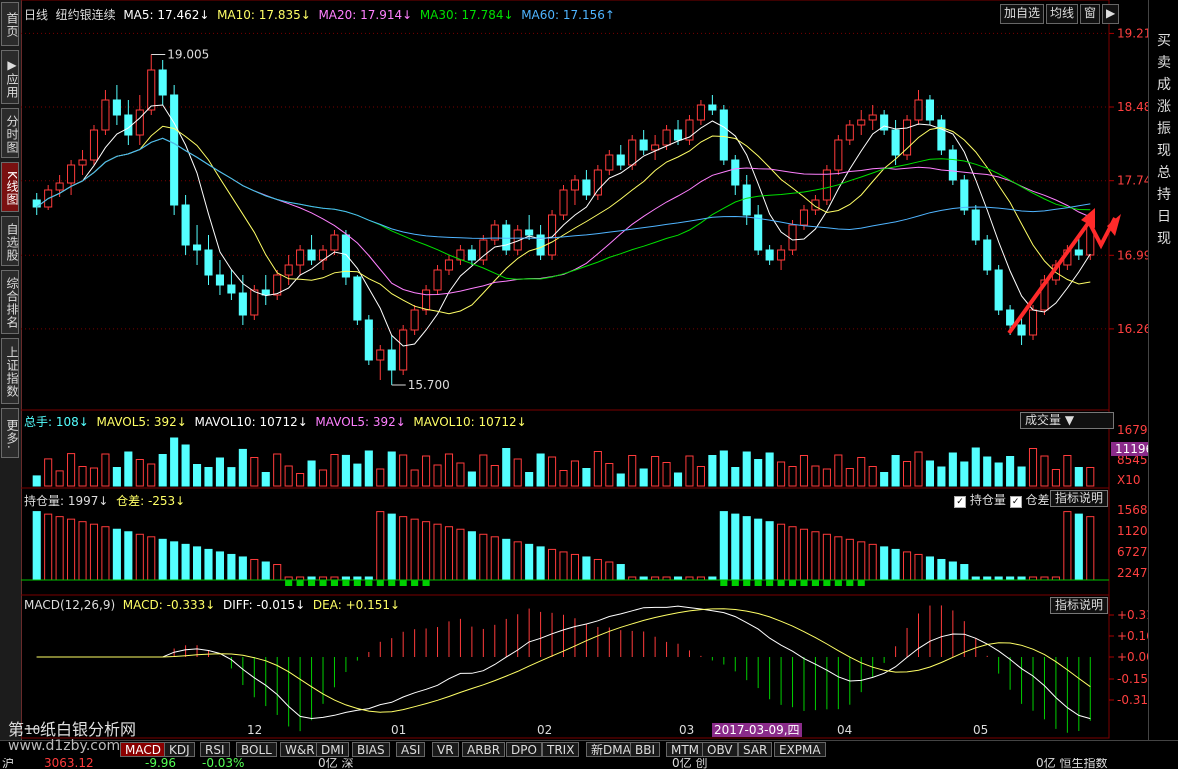 The width and height of the screenshot is (1178, 769). I want to click on collapse-arrow-icon: ▶, so click(1111, 14).